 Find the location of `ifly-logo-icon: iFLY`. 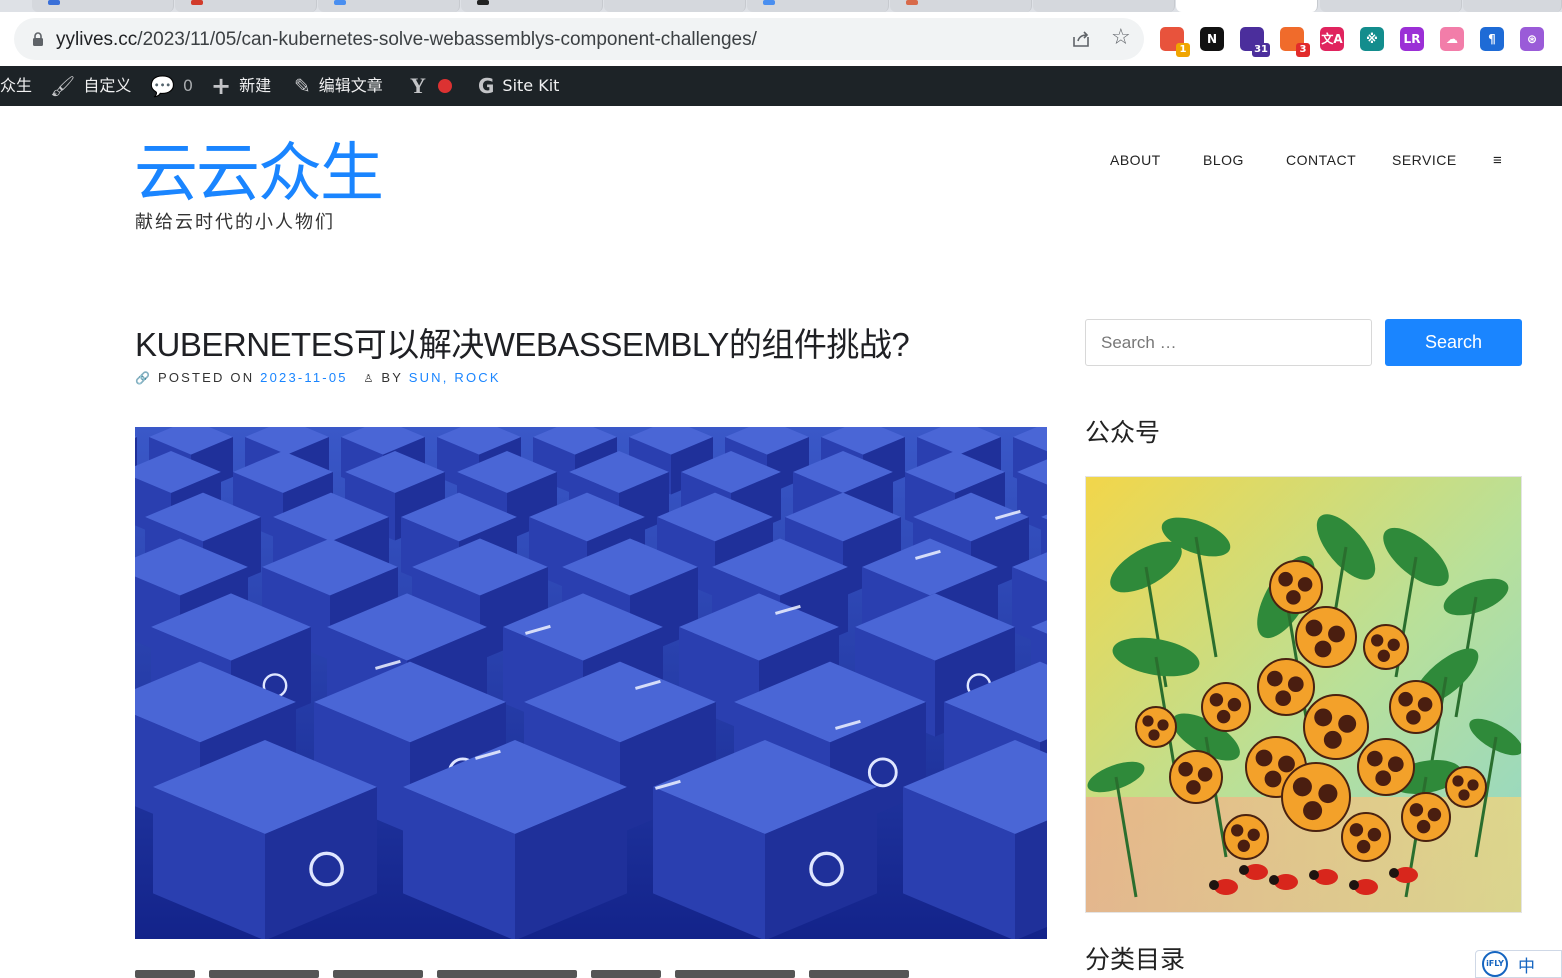

ifly-logo-icon: iFLY is located at coordinates (1495, 964).